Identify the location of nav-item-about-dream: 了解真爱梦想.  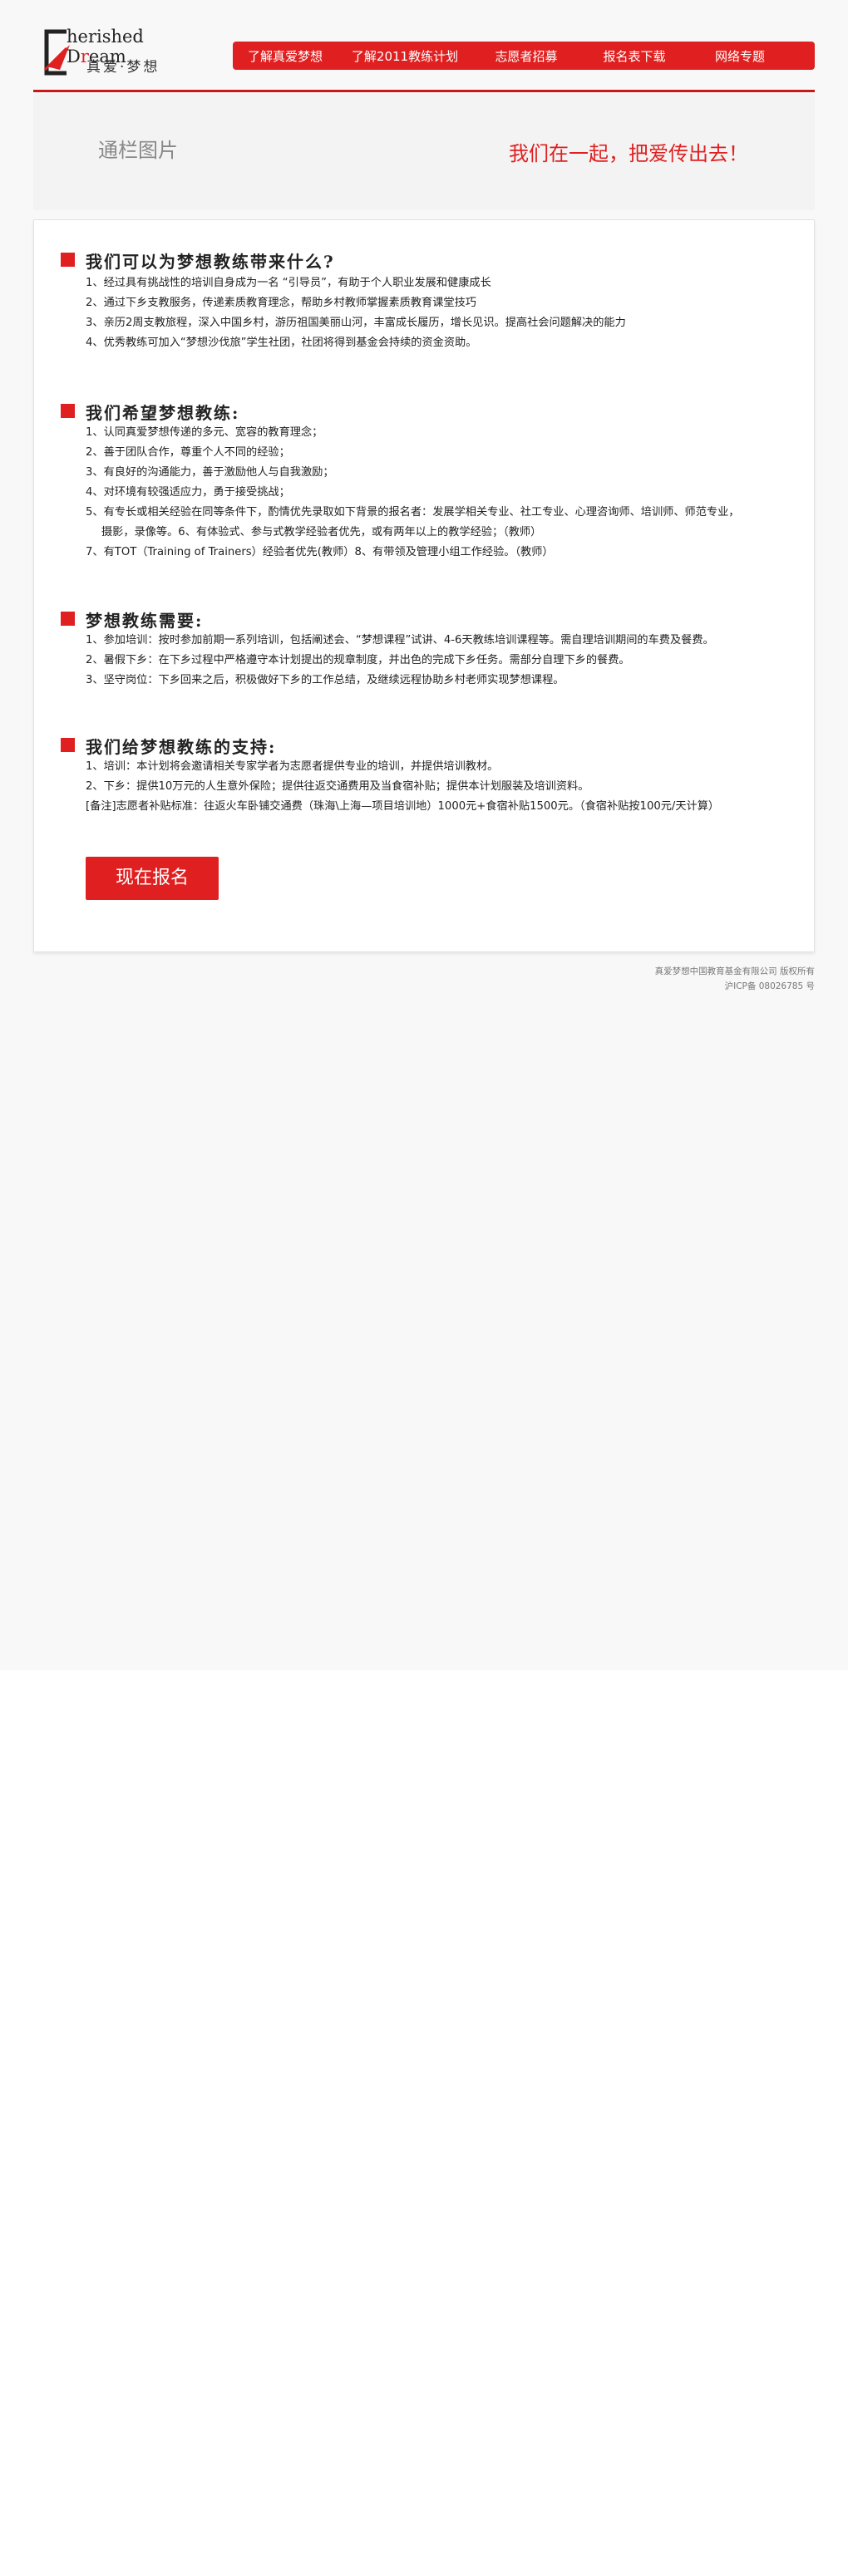
(285, 56).